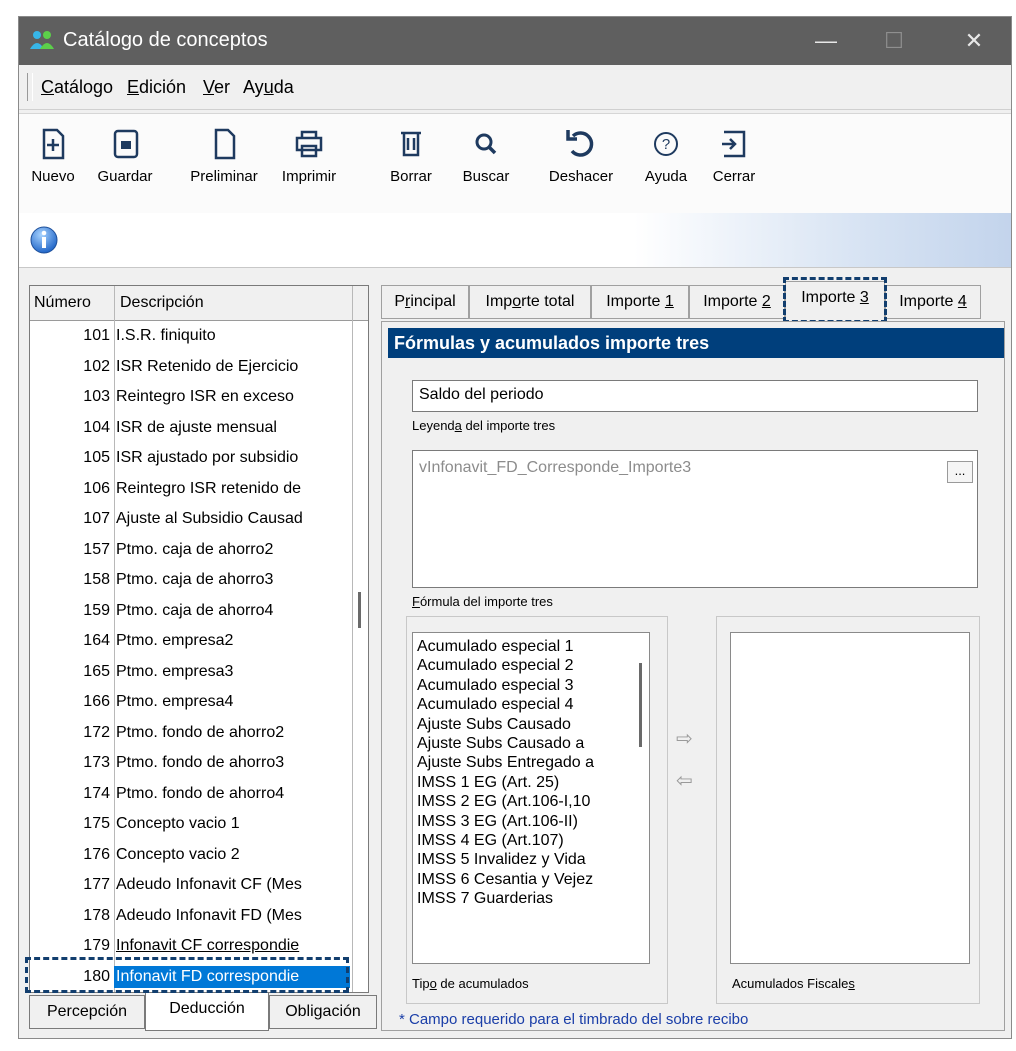 Image resolution: width=1016 pixels, height=1051 pixels. What do you see at coordinates (486, 144) in the screenshot?
I see `search-icon` at bounding box center [486, 144].